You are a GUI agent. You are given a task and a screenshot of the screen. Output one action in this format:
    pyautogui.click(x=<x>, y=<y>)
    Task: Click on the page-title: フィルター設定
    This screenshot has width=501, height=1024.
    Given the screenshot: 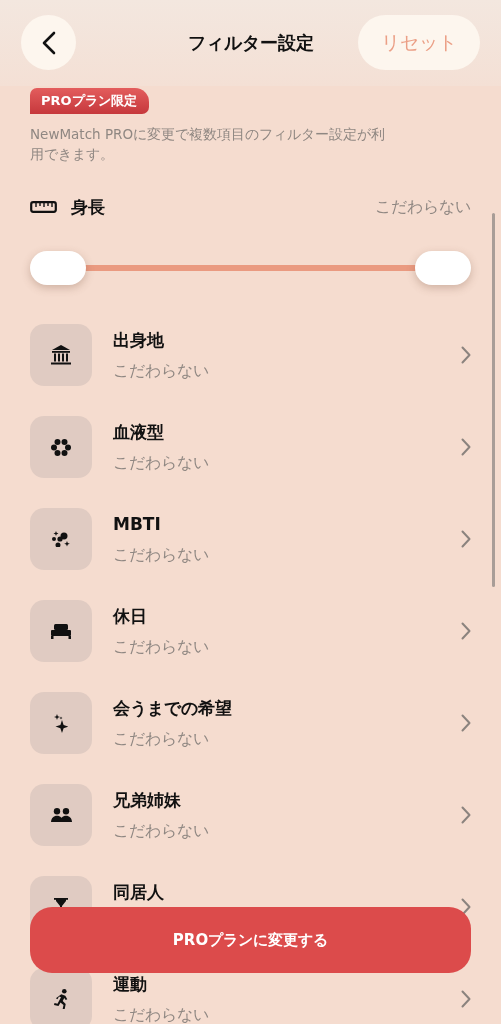 What is the action you would take?
    pyautogui.click(x=250, y=42)
    